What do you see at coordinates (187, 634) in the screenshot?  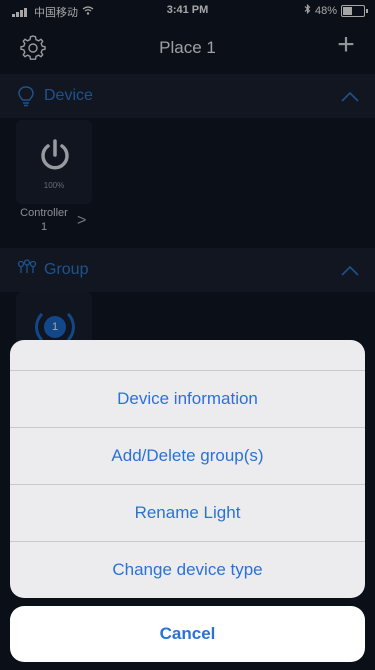 I see `cancel-button: Cancel` at bounding box center [187, 634].